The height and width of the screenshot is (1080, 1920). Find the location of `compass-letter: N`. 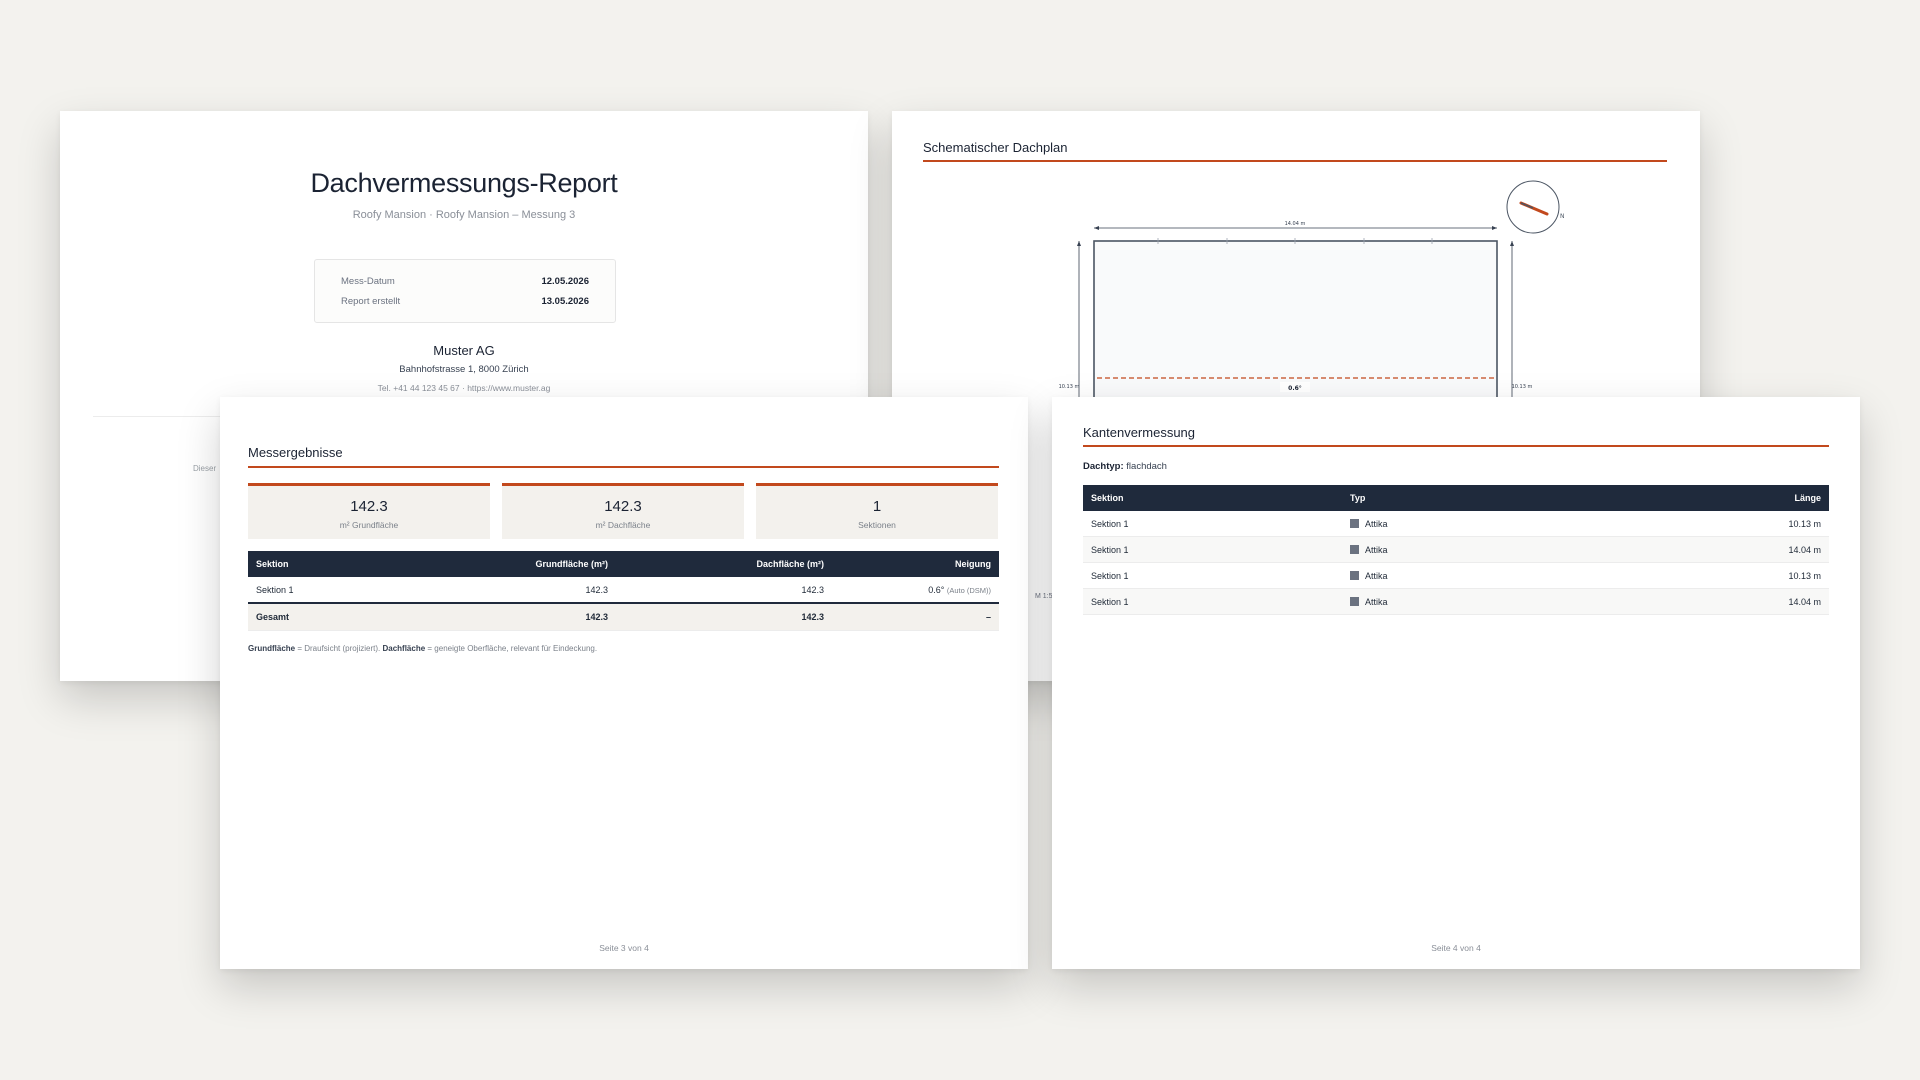

compass-letter: N is located at coordinates (1562, 216).